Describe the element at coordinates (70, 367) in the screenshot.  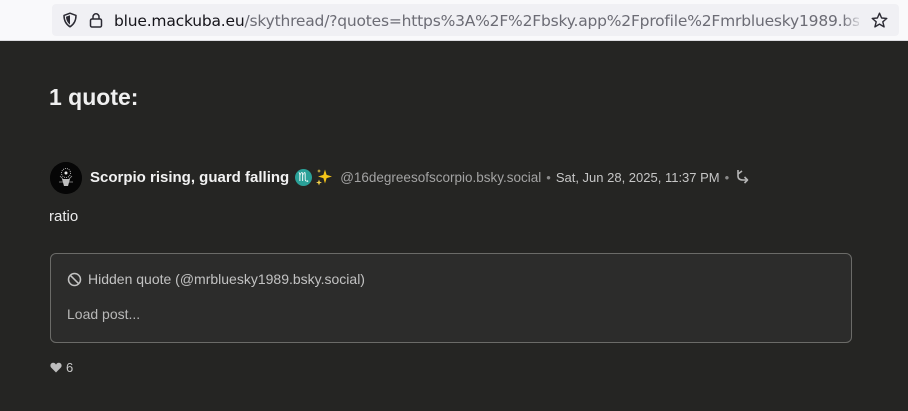
I see `like-count: 6` at that location.